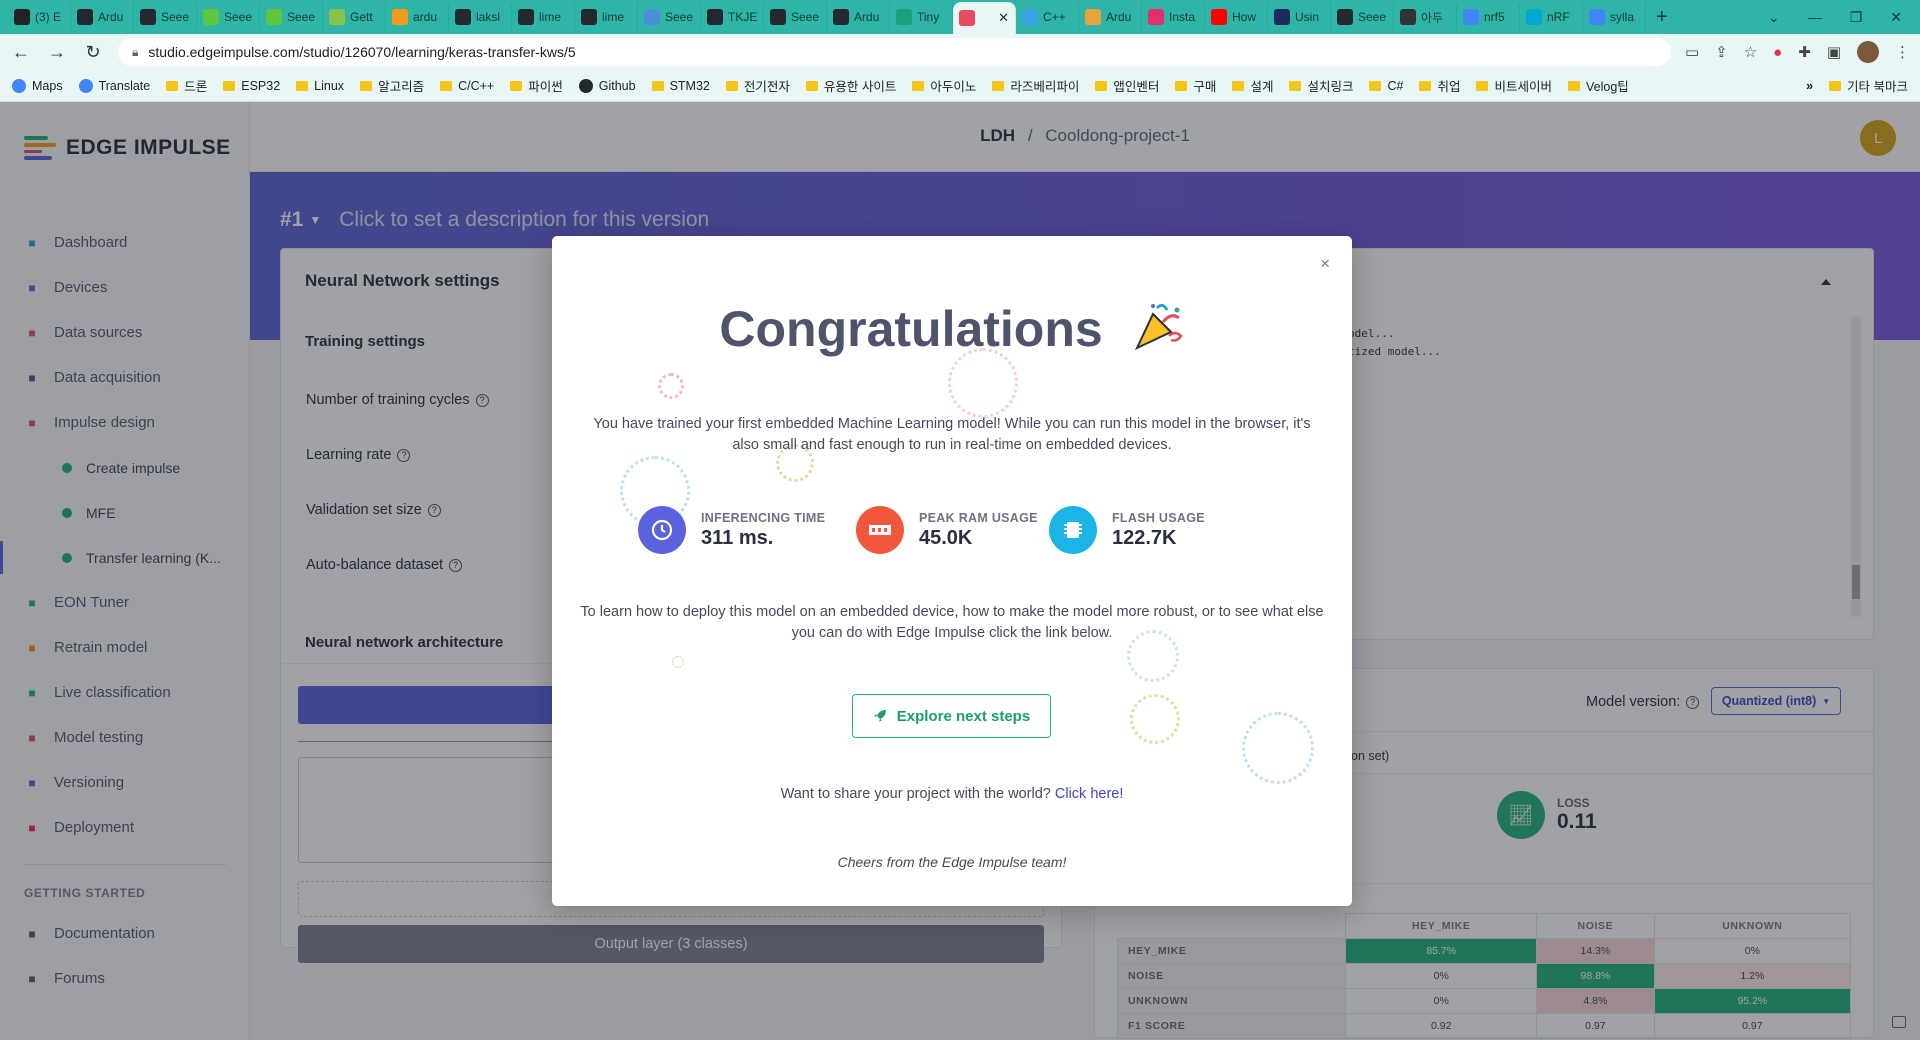  What do you see at coordinates (984, 18) in the screenshot?
I see `browser-tab: ✕` at bounding box center [984, 18].